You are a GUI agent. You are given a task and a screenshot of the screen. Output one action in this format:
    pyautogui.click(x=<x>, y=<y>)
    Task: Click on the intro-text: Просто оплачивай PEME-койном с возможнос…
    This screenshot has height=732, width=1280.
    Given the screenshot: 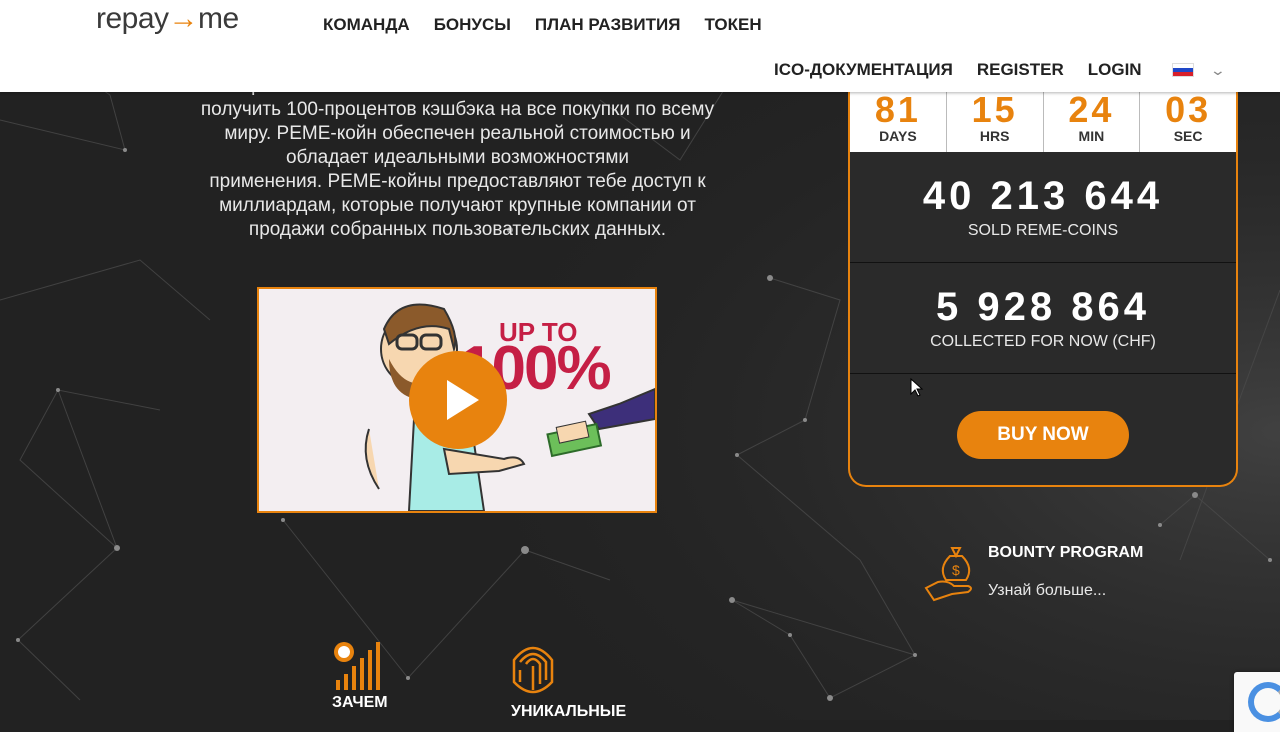 What is the action you would take?
    pyautogui.click(x=457, y=158)
    